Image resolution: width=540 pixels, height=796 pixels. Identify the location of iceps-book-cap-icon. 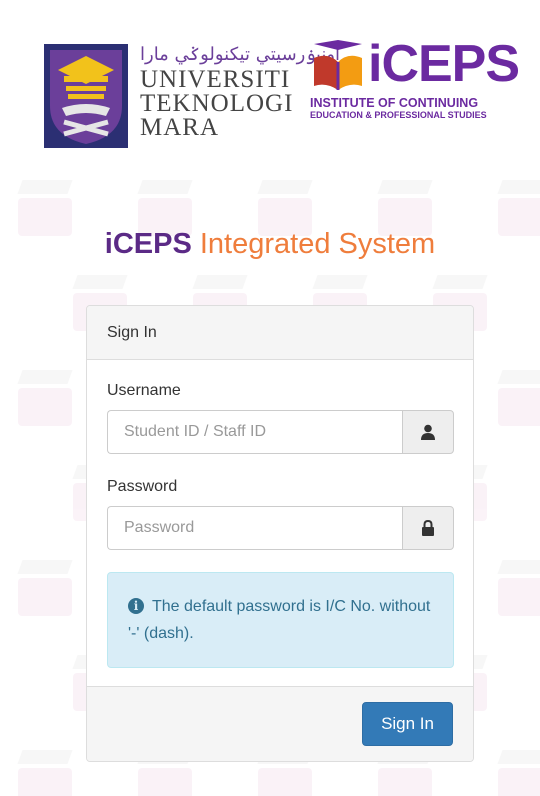
(338, 65).